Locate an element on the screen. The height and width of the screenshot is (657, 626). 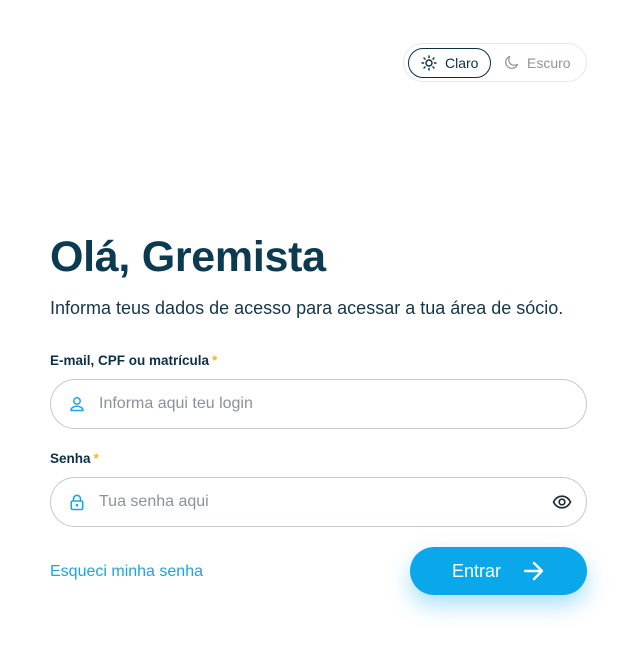
forgot-password-link: Esqueci minha senha is located at coordinates (126, 572).